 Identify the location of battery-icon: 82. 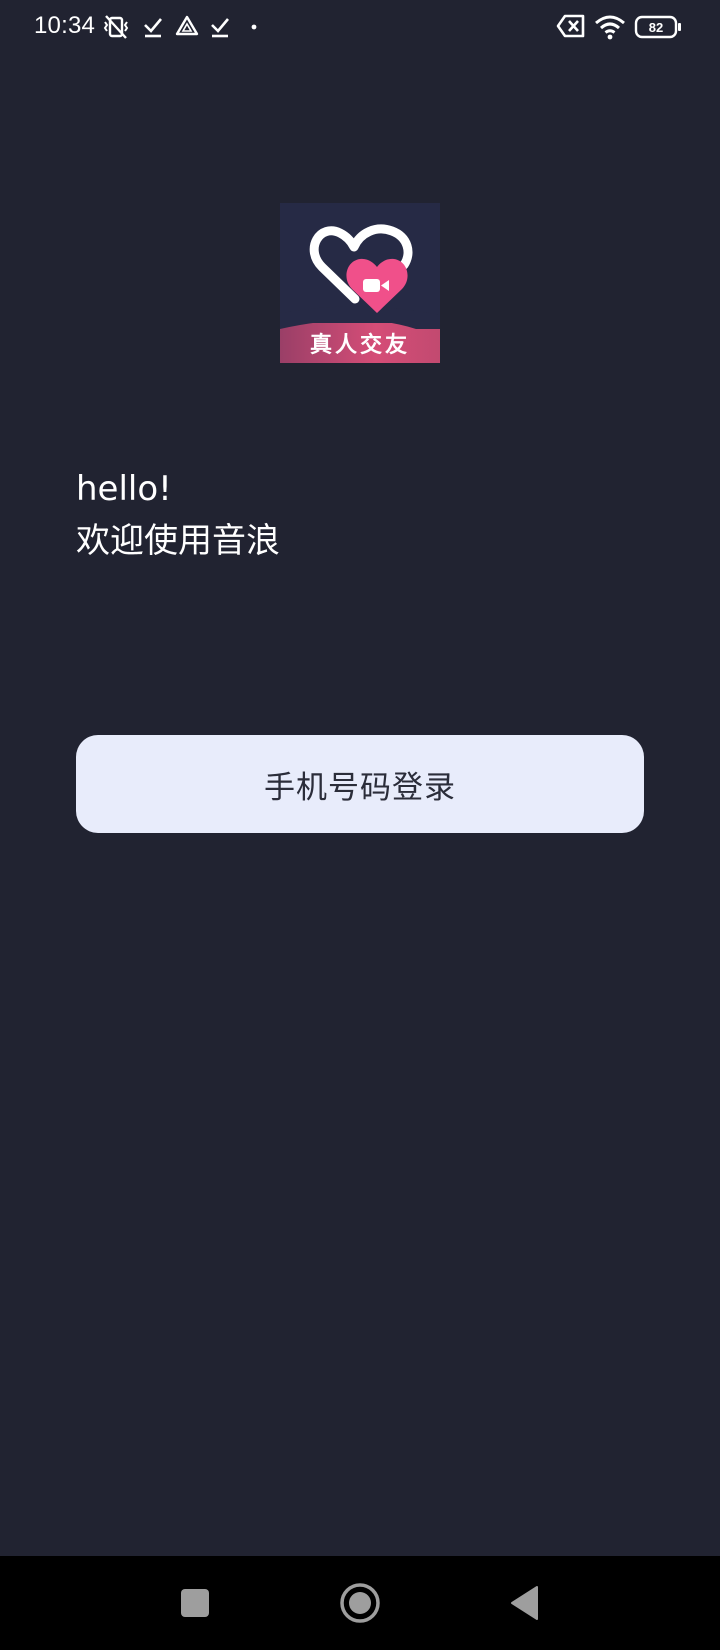
(658, 27).